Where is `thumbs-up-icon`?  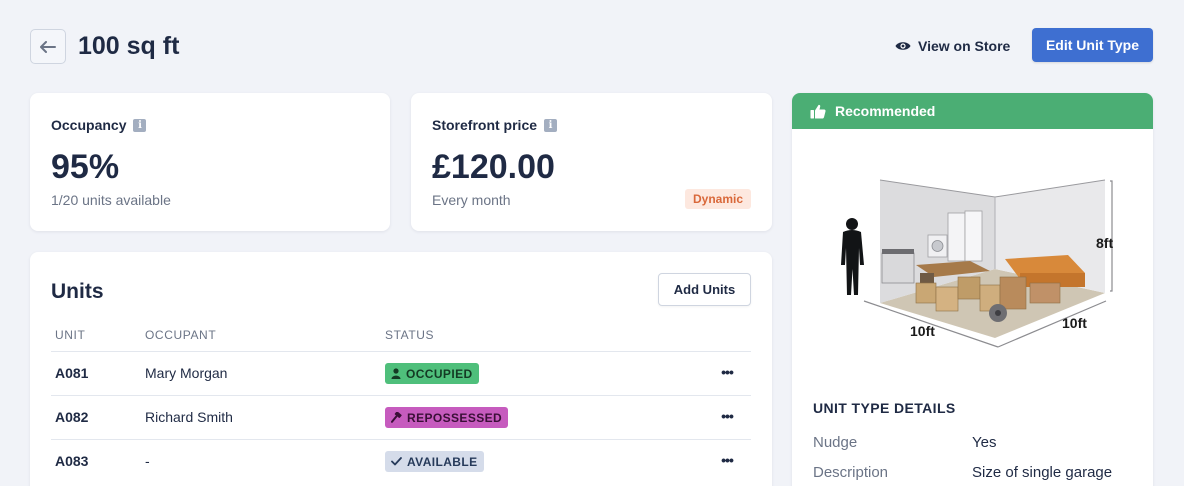
thumbs-up-icon is located at coordinates (818, 111).